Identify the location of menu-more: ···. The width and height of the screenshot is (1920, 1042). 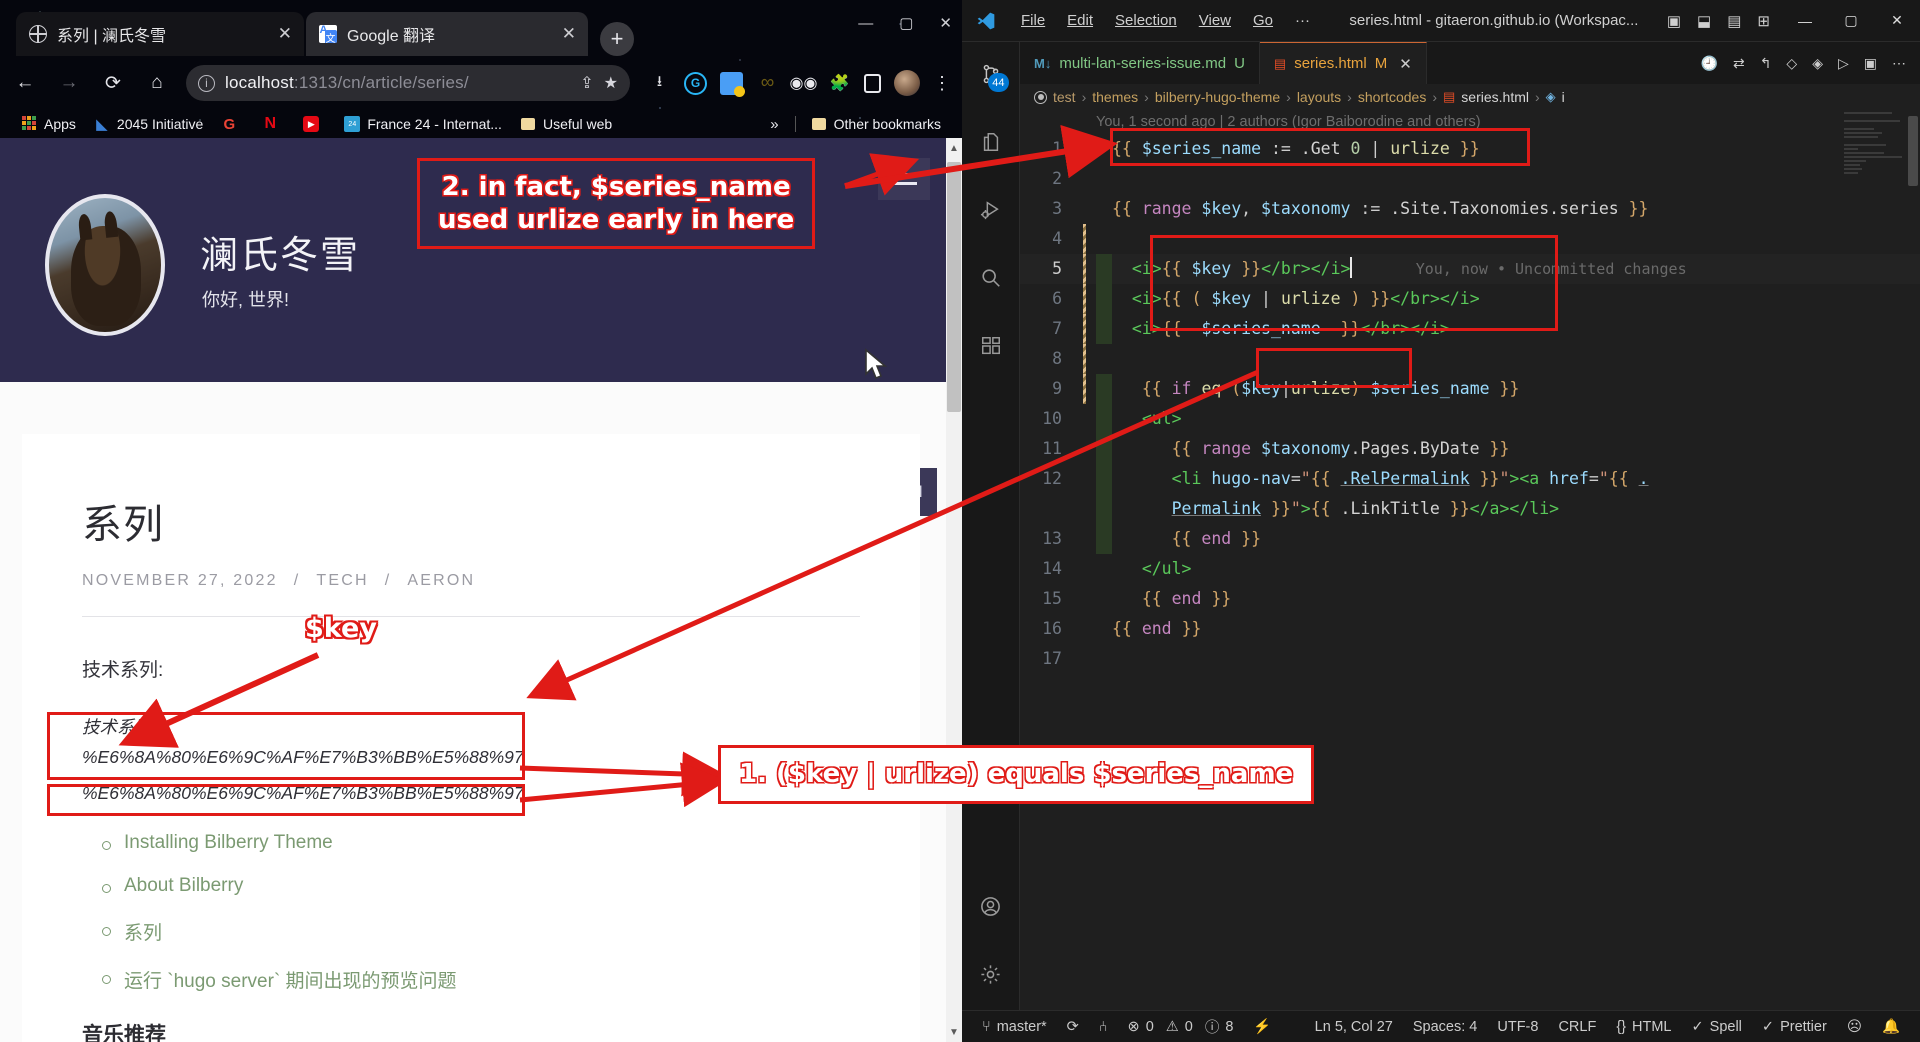
(1302, 20).